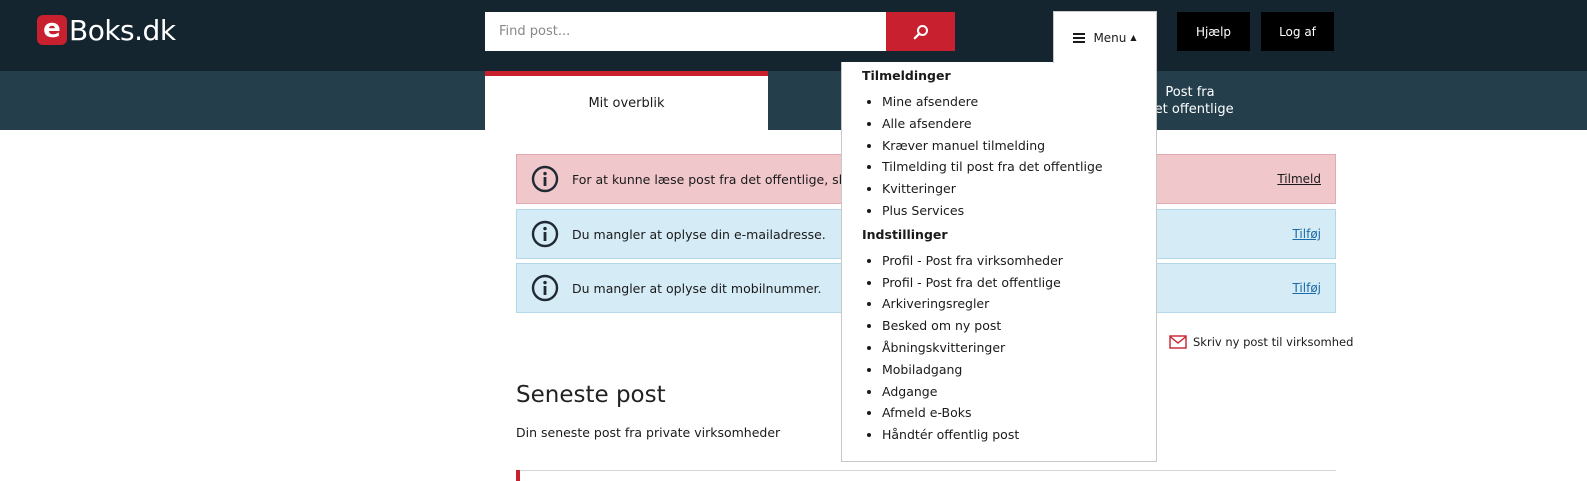  Describe the element at coordinates (926, 470) in the screenshot. I see `mail-list-divider` at that location.